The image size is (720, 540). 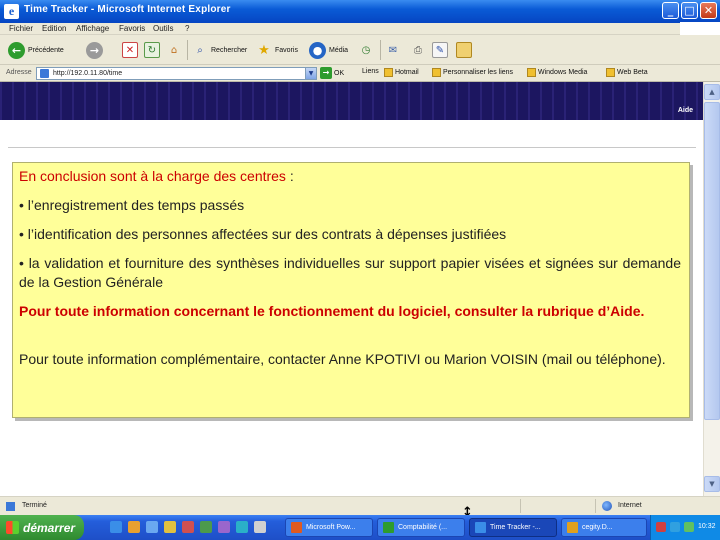 What do you see at coordinates (572, 527) in the screenshot?
I see `app-icon` at bounding box center [572, 527].